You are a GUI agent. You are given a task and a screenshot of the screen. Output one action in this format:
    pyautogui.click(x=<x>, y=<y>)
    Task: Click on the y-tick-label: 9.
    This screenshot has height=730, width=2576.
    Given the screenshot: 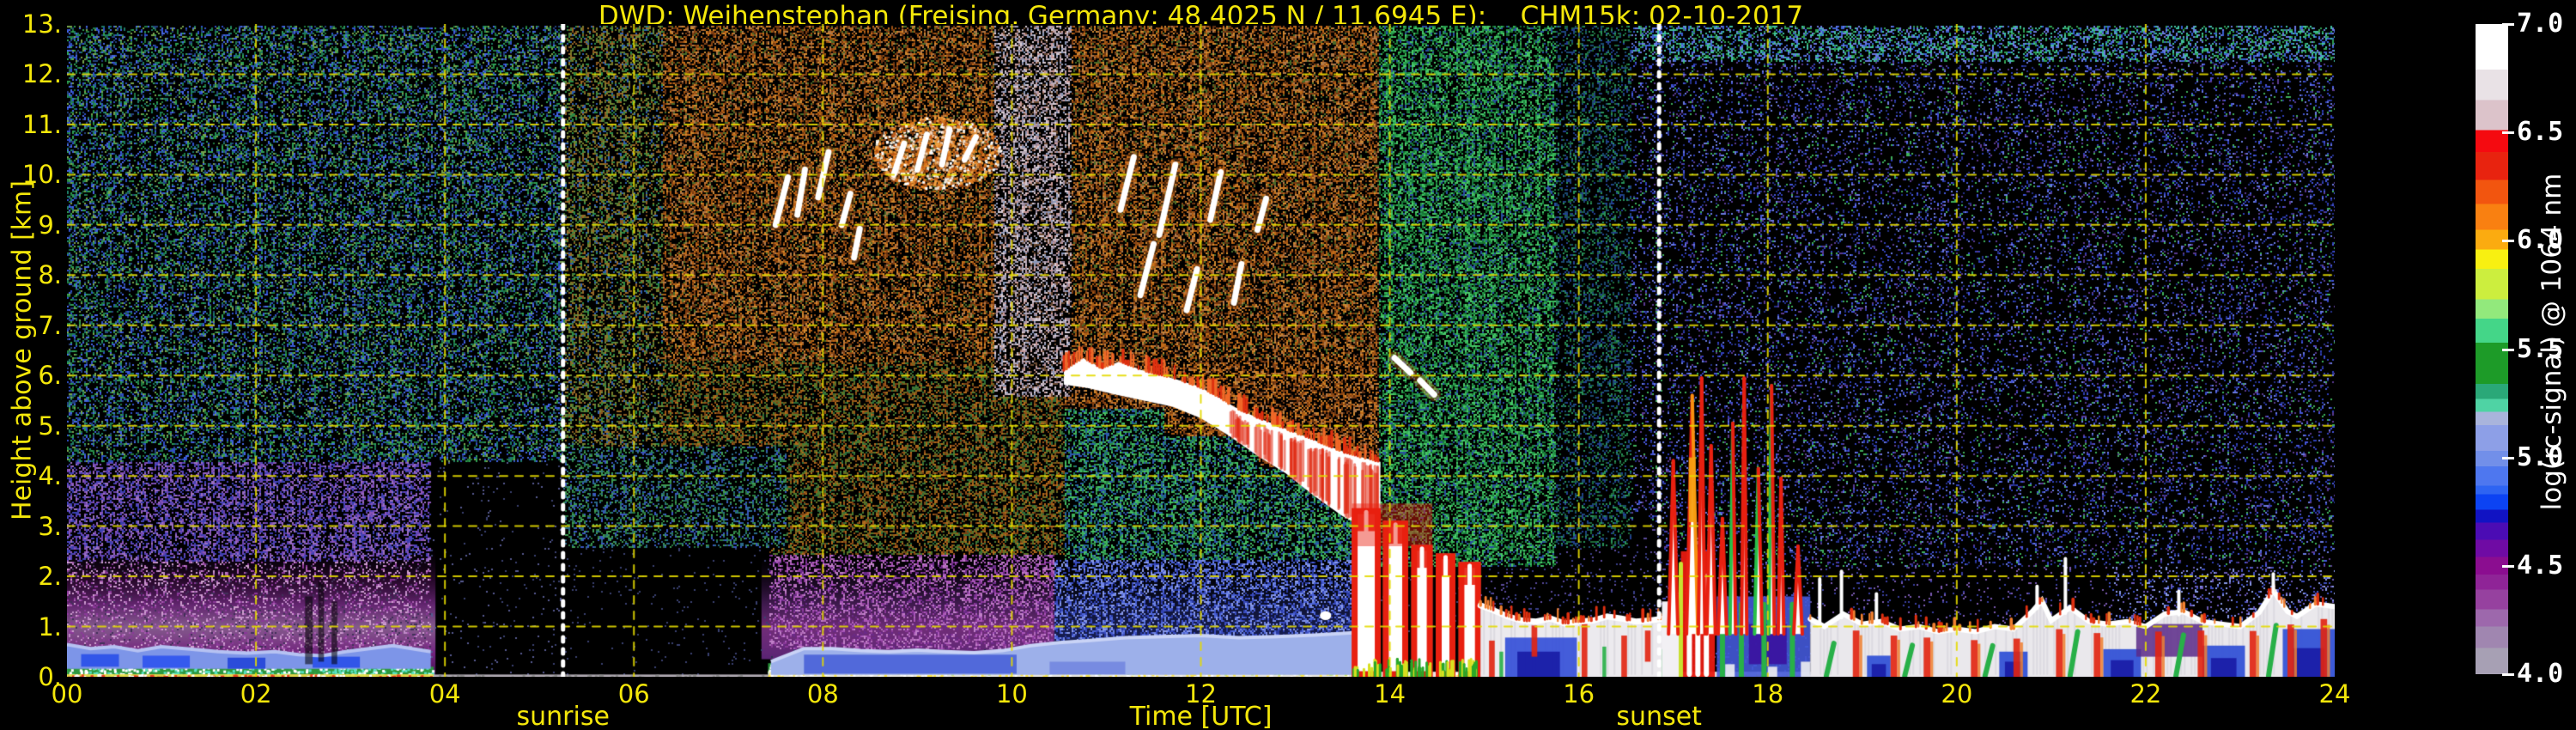 What is the action you would take?
    pyautogui.click(x=50, y=225)
    